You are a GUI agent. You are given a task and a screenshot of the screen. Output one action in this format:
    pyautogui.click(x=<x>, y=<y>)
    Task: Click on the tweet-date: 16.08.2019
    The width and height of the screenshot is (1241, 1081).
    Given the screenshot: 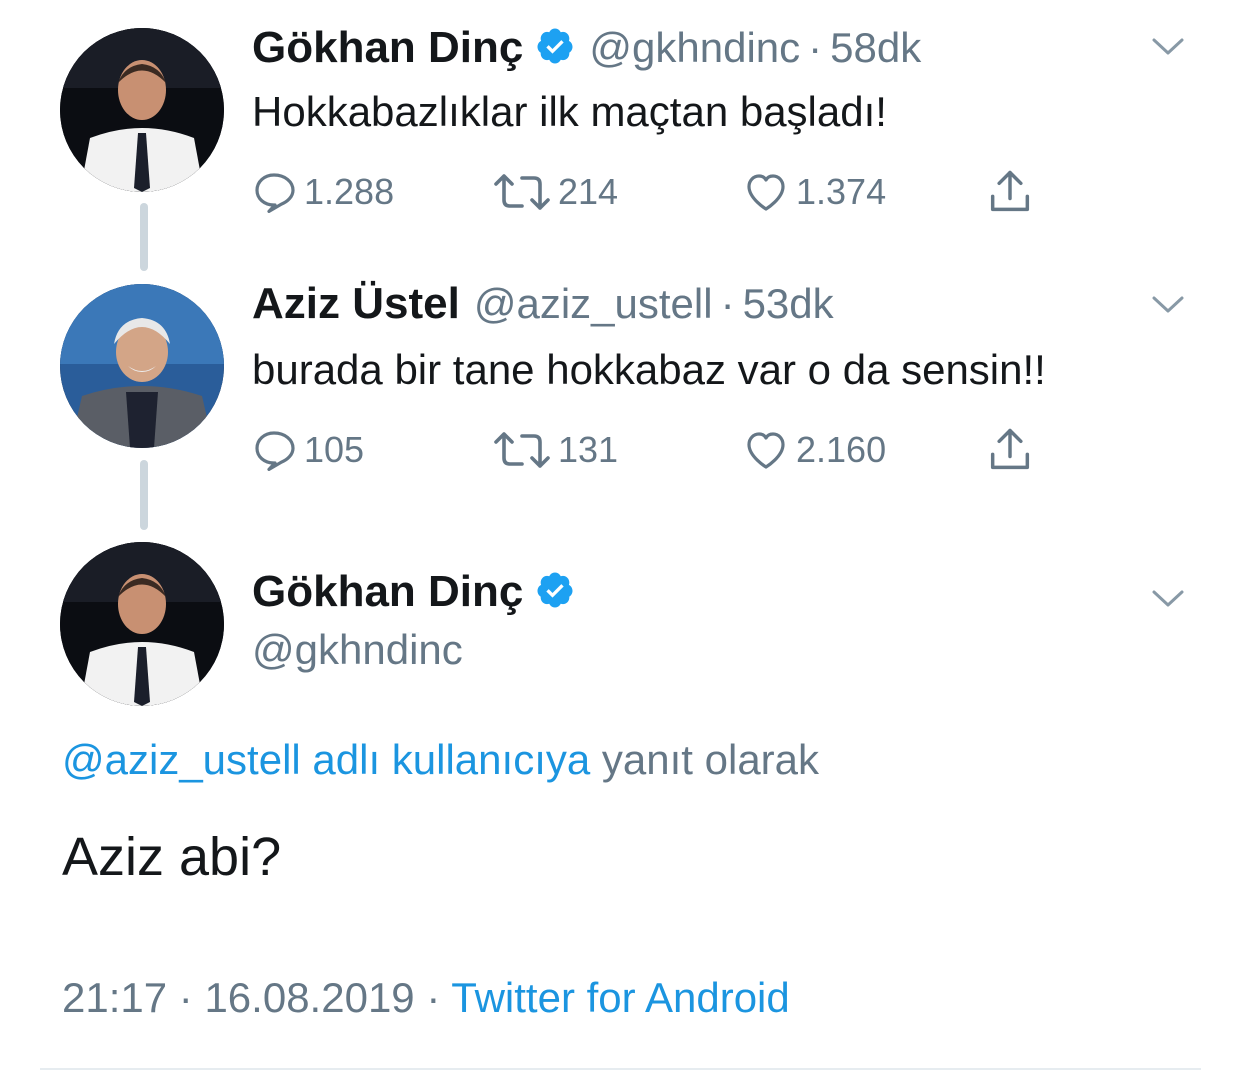 What is the action you would take?
    pyautogui.click(x=309, y=997)
    